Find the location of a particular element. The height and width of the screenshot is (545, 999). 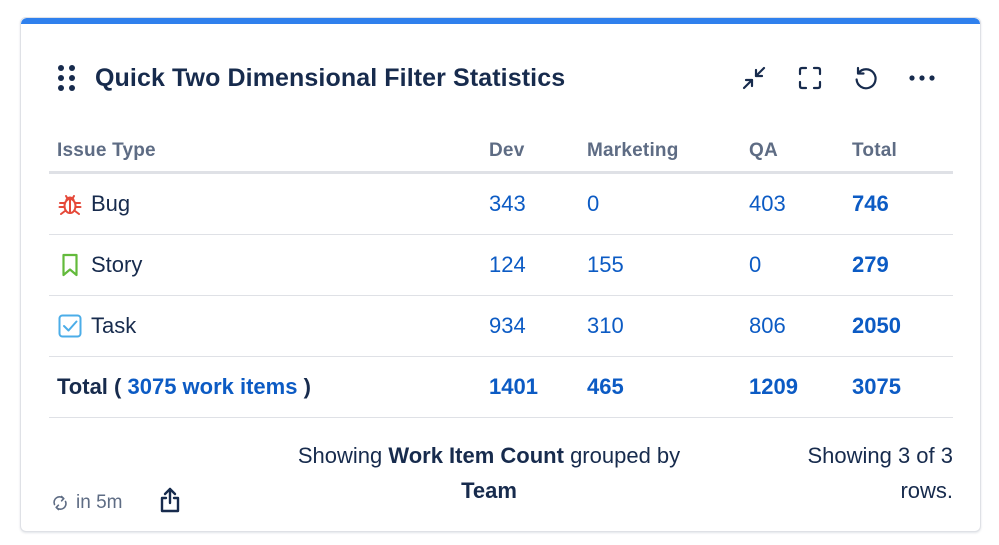

gadget-title: Quick Two Dimensional Filter Statistics is located at coordinates (330, 77).